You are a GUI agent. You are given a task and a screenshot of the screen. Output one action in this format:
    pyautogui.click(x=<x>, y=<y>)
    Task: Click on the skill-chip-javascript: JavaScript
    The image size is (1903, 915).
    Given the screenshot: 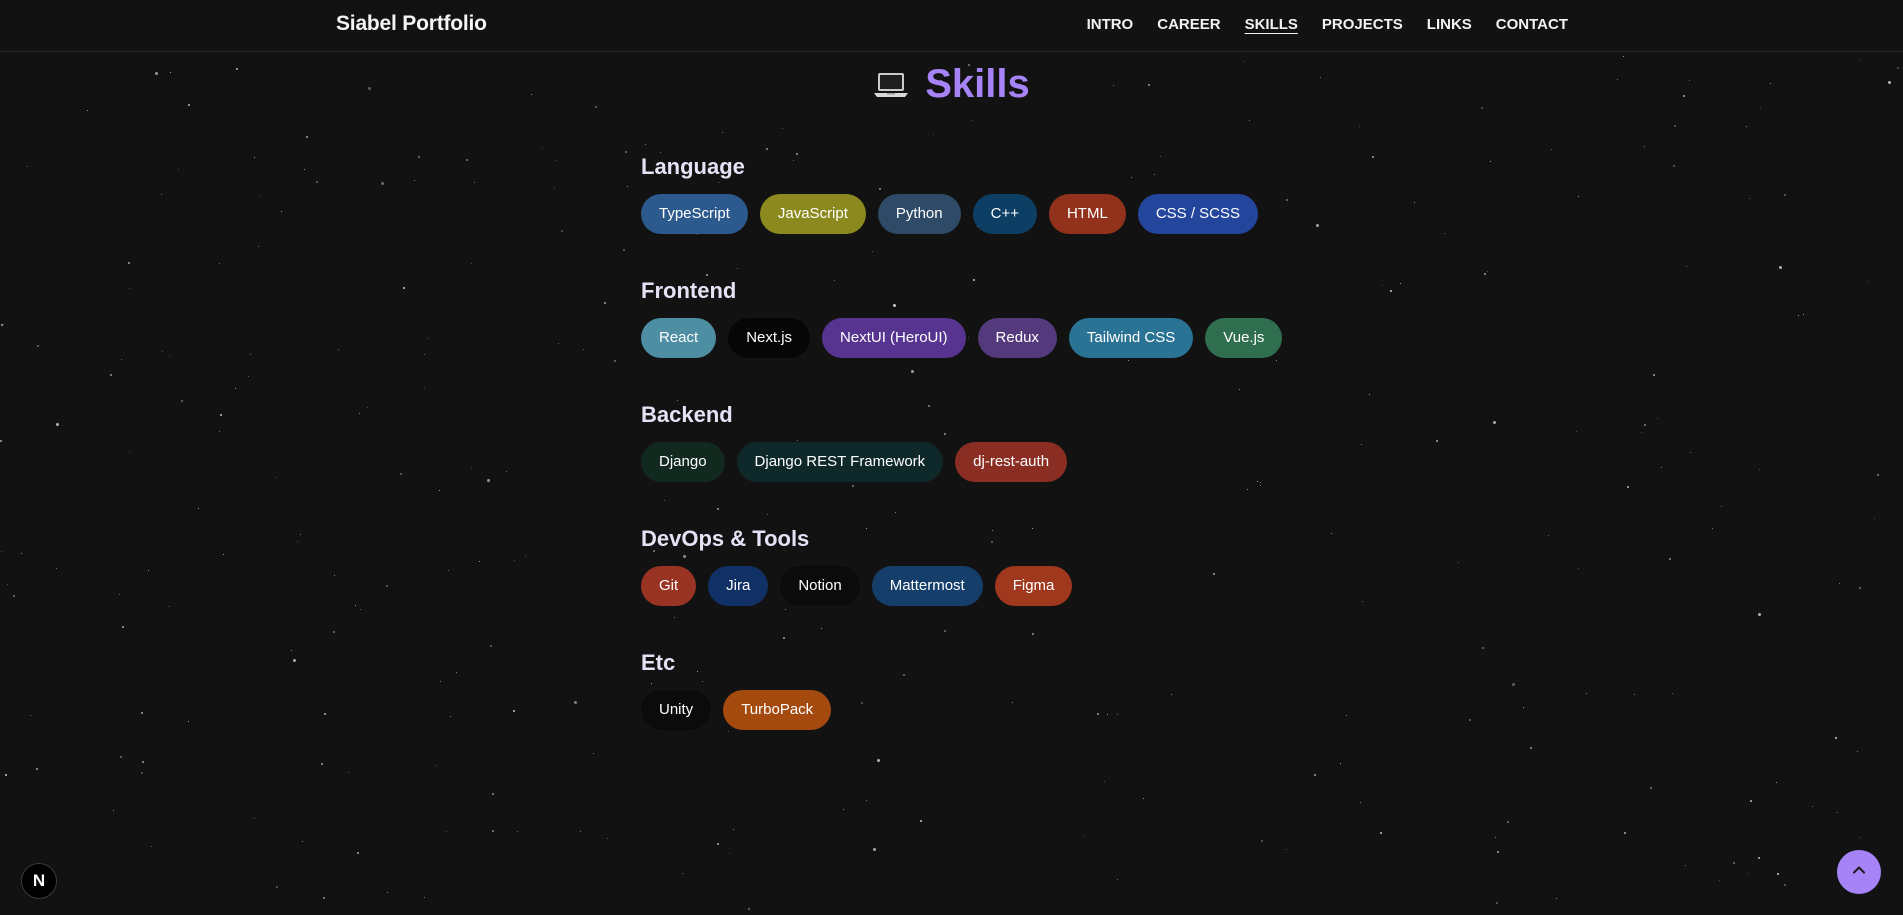 What is the action you would take?
    pyautogui.click(x=812, y=214)
    